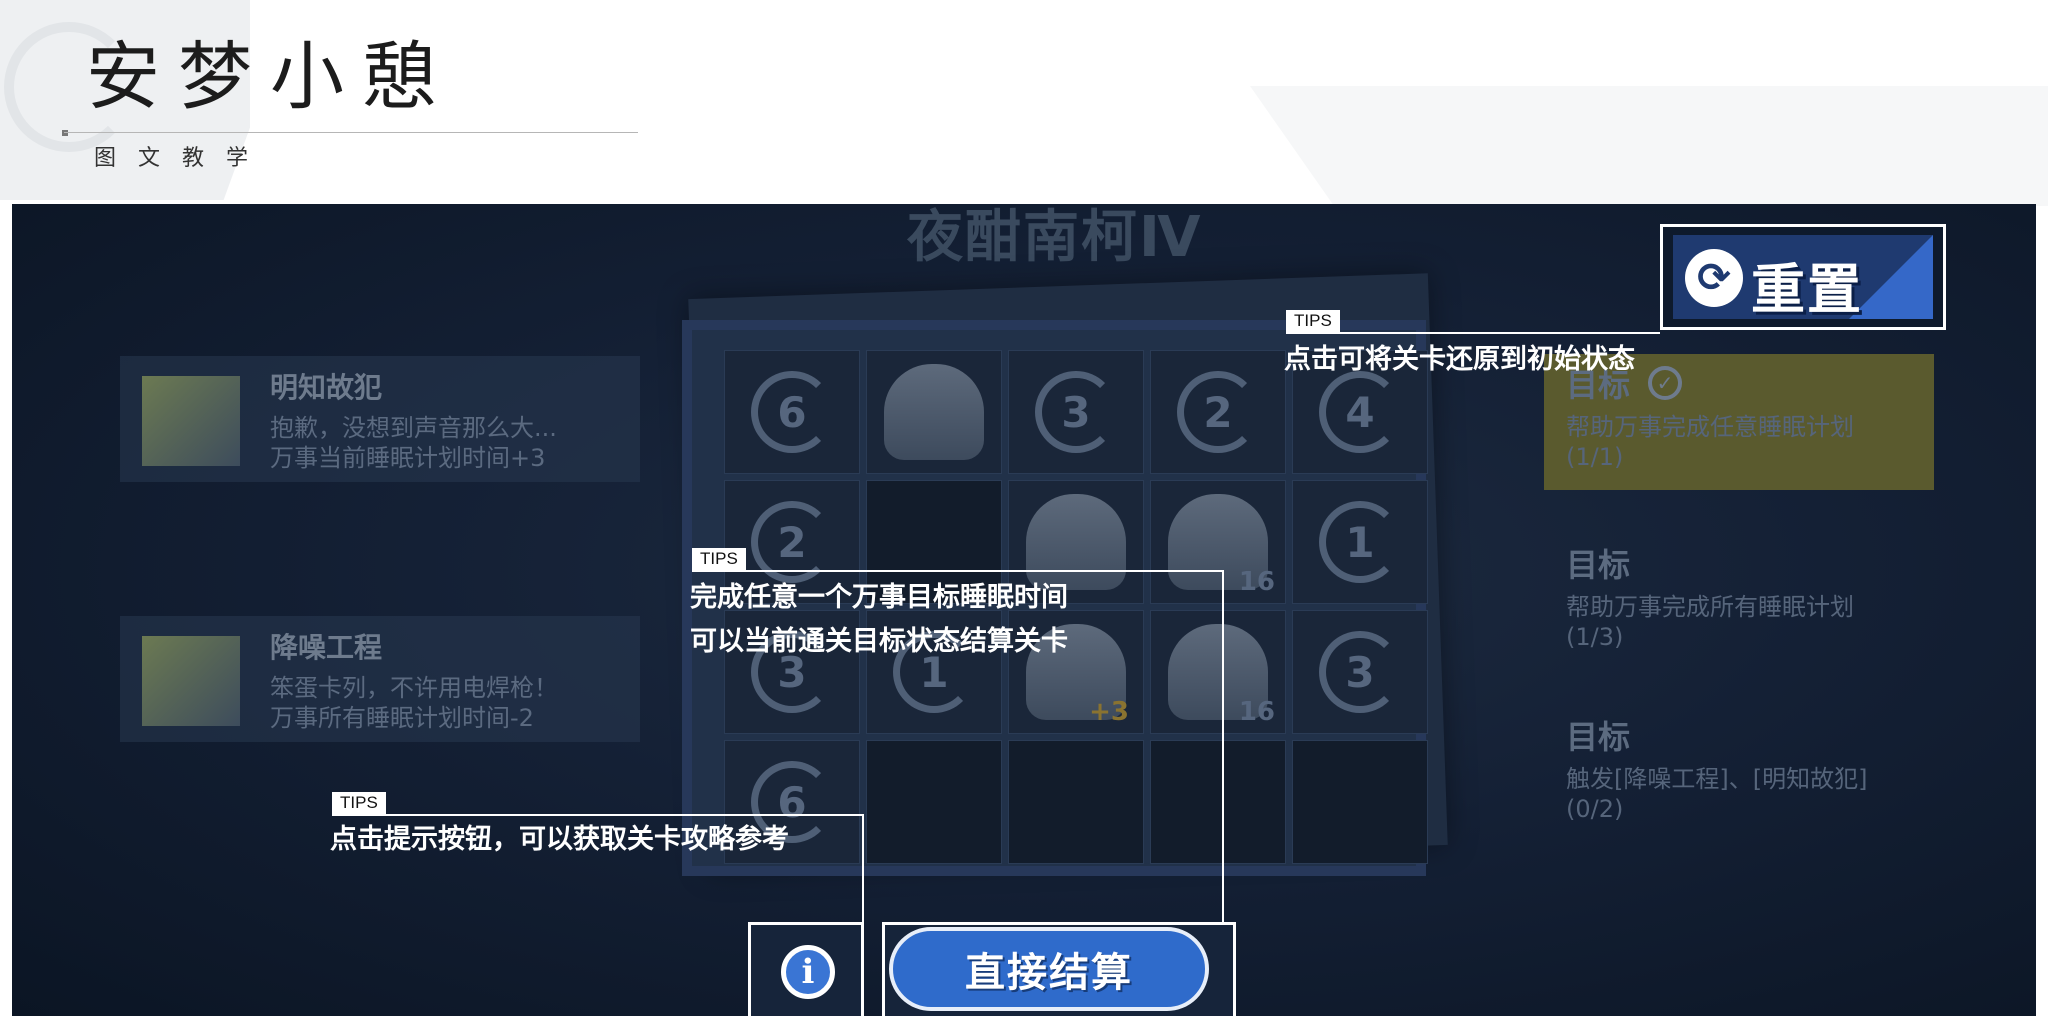  I want to click on reset-button-label: 重置, so click(1807, 289).